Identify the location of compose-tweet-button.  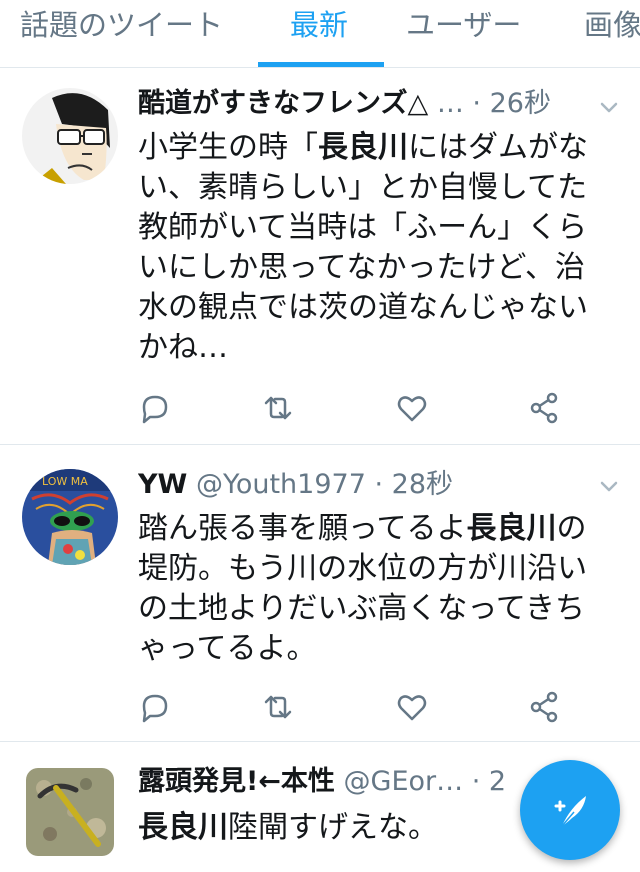
(570, 810).